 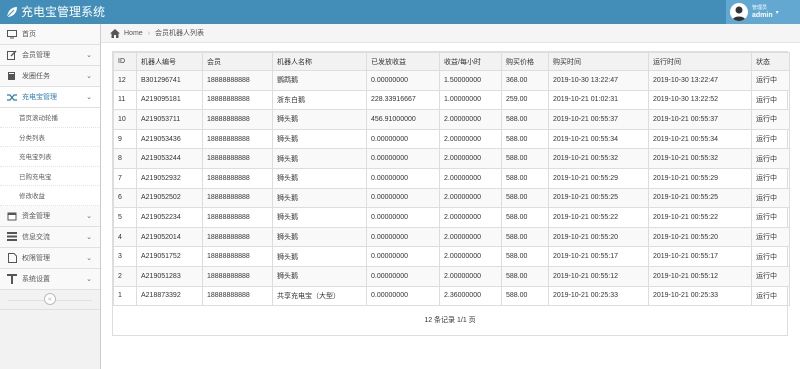 I want to click on table-cell: 2019-10-21 00:55:34, so click(x=700, y=139).